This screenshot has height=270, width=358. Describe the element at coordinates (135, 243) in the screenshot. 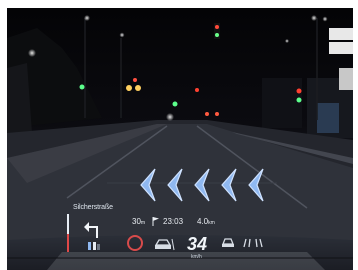

I see `speed-limit-sign-icon` at that location.